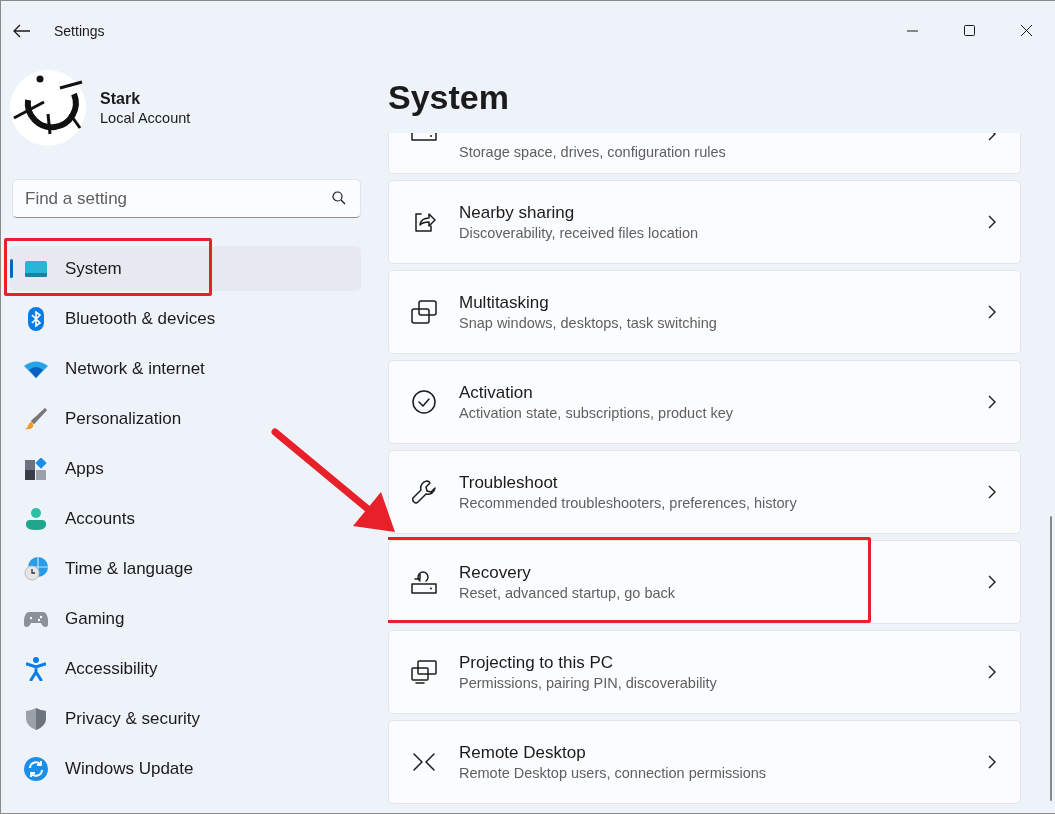 The width and height of the screenshot is (1055, 814). What do you see at coordinates (424, 762) in the screenshot?
I see `remote-arrows-icon` at bounding box center [424, 762].